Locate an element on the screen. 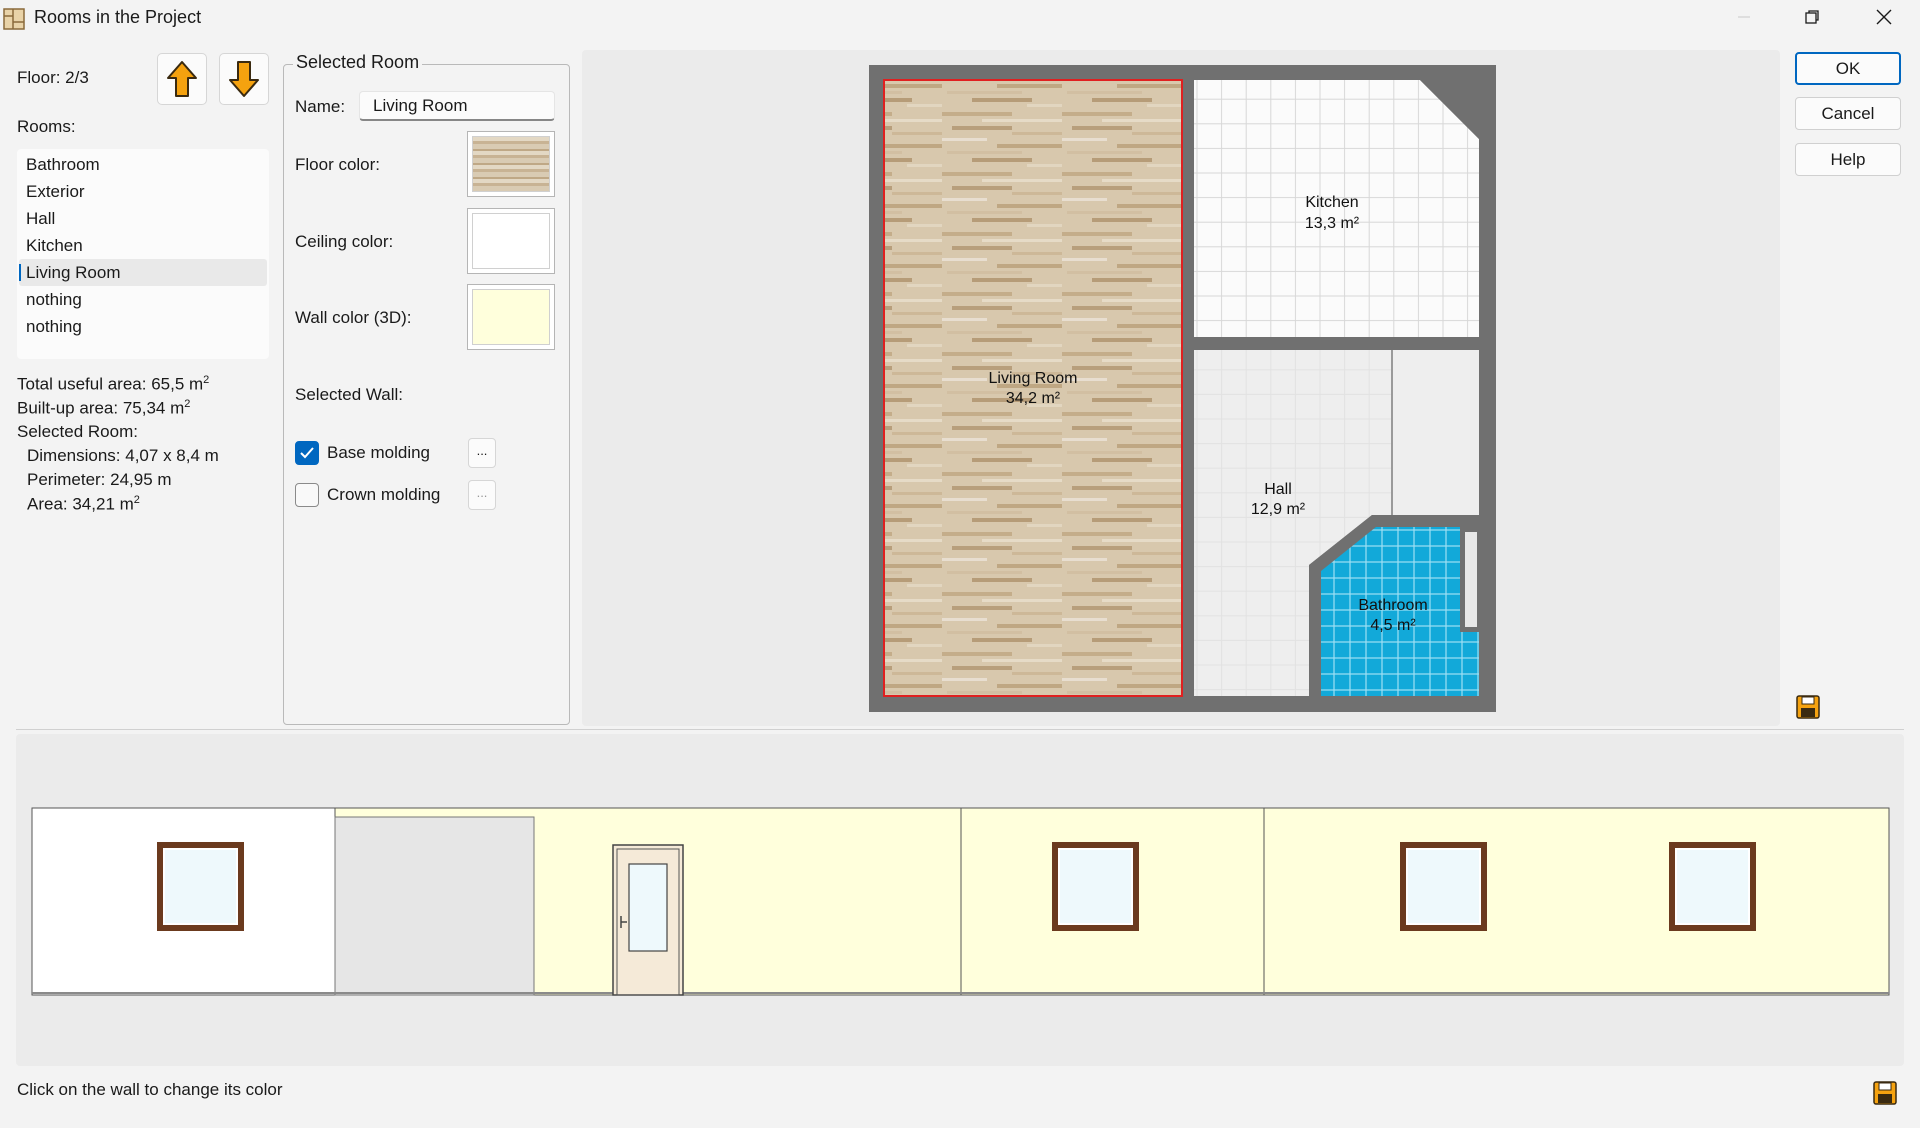 This screenshot has width=1920, height=1128. close-icon is located at coordinates (1884, 17).